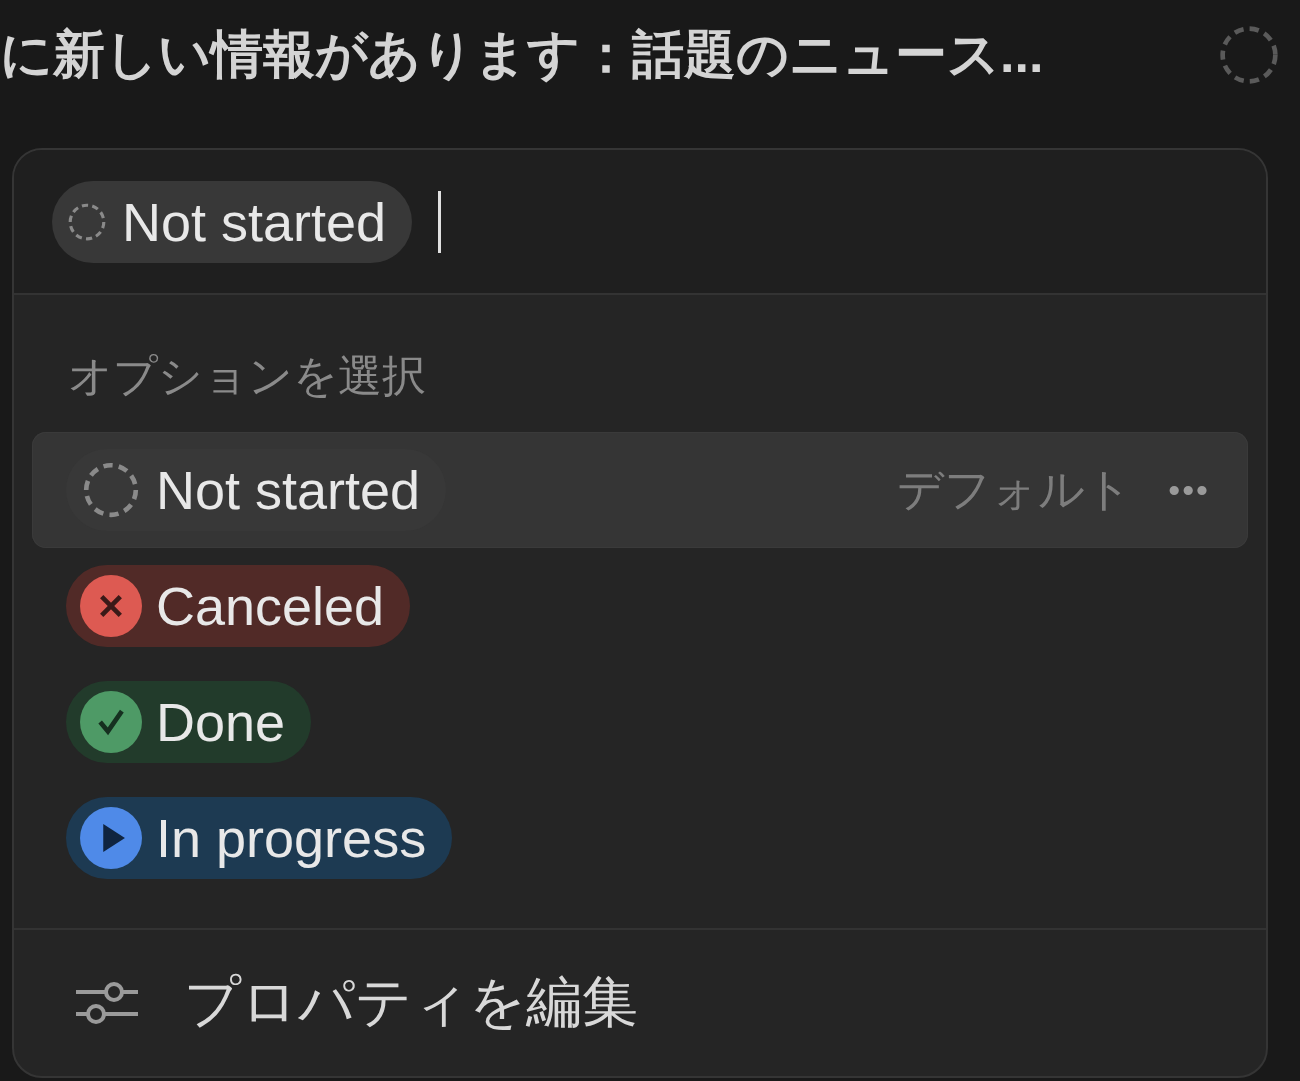 Image resolution: width=1300 pixels, height=1081 pixels. Describe the element at coordinates (640, 1002) in the screenshot. I see `edit-property-item: プロパティを編集` at that location.